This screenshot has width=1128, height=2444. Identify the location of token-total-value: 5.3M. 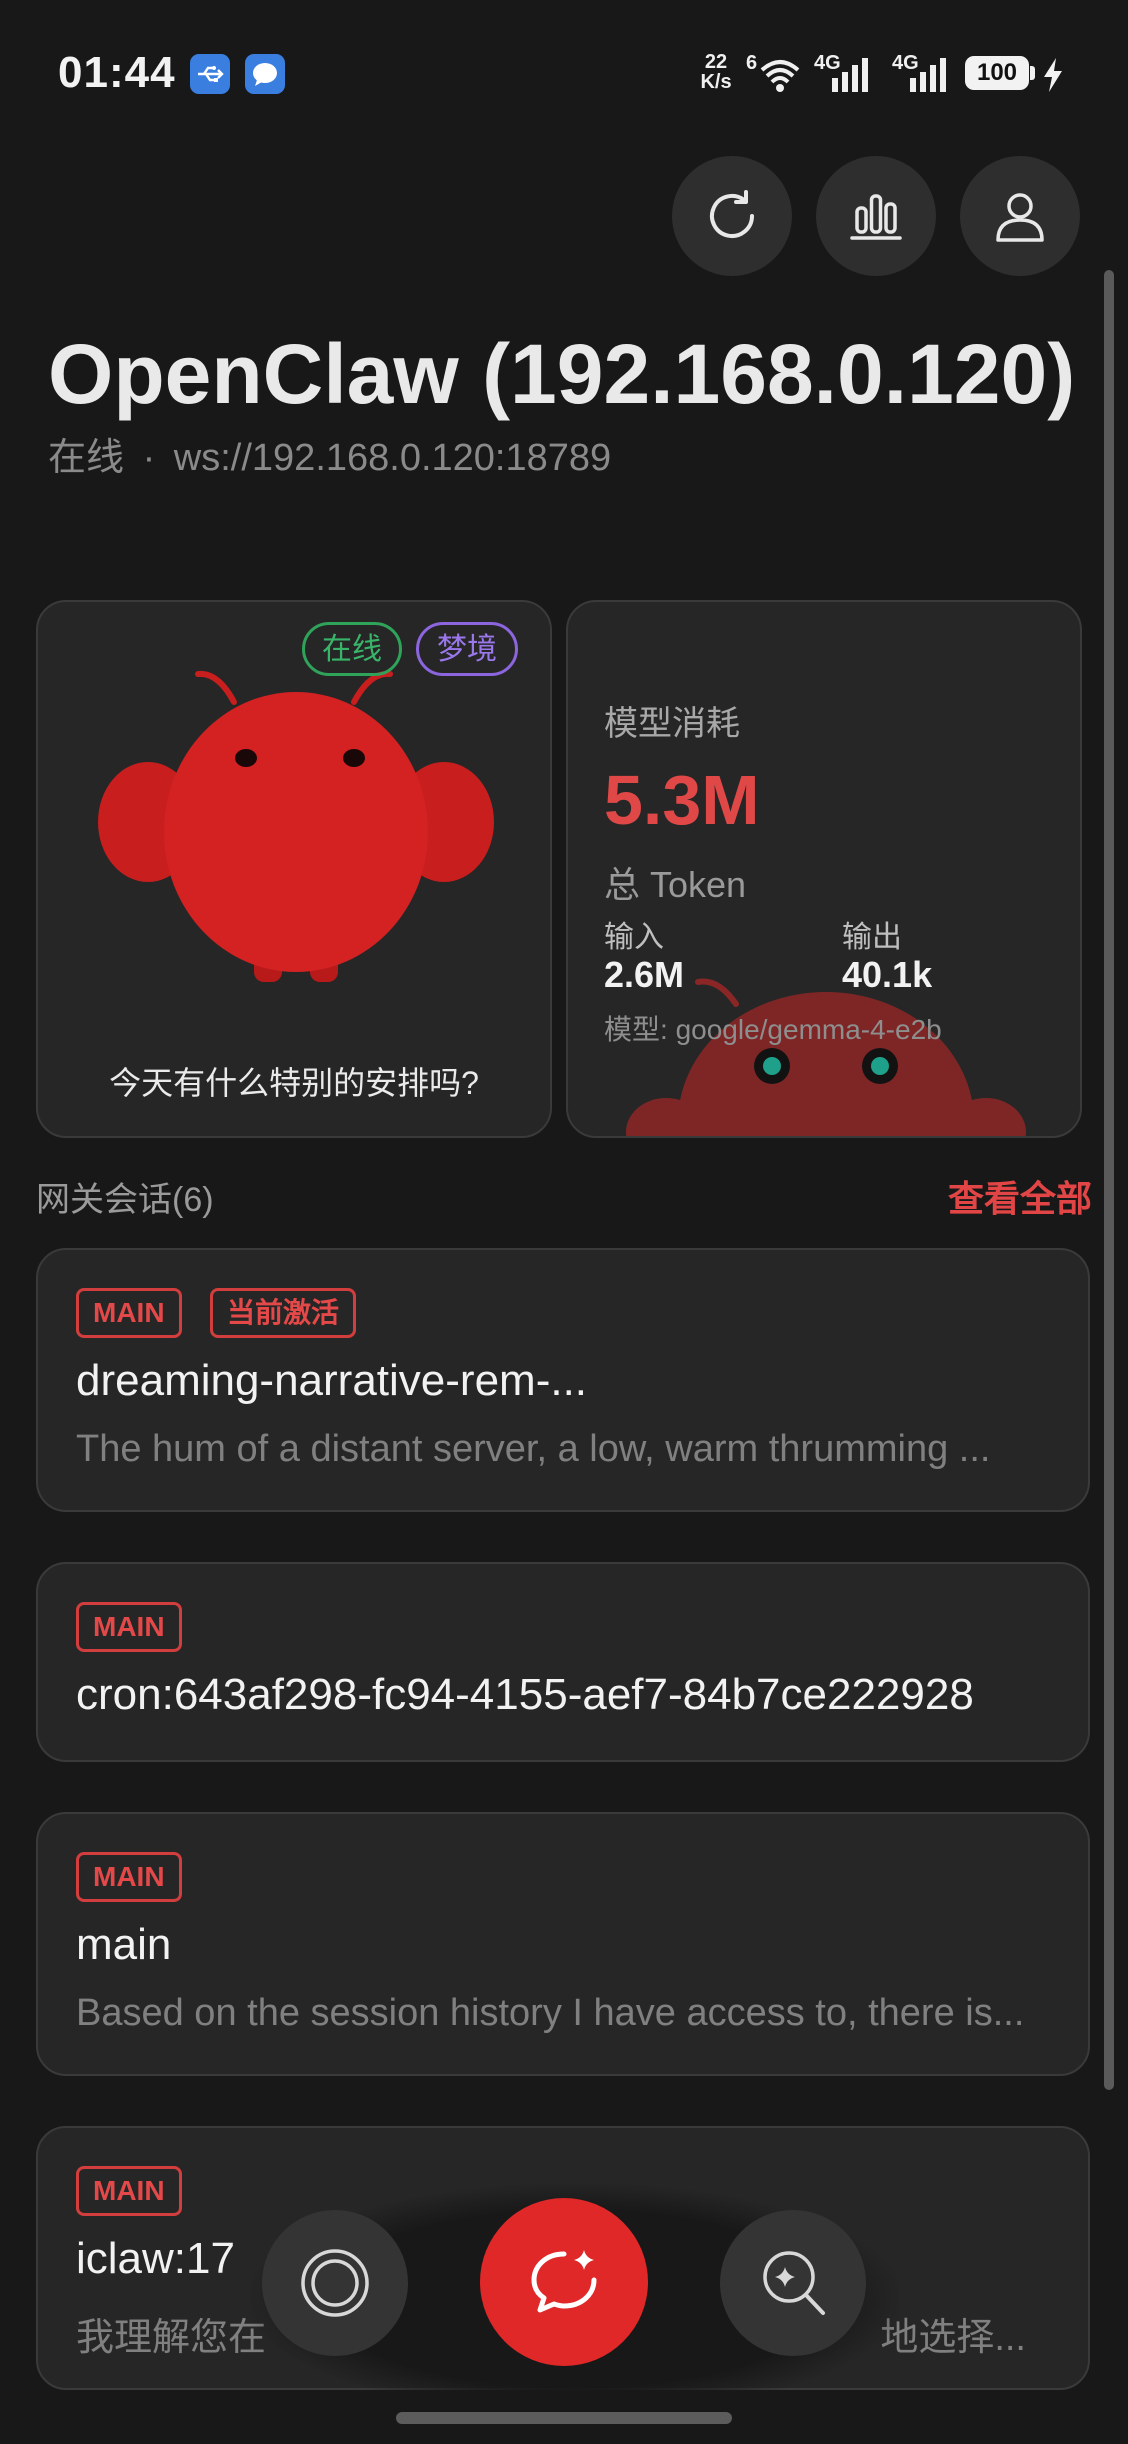
(682, 800).